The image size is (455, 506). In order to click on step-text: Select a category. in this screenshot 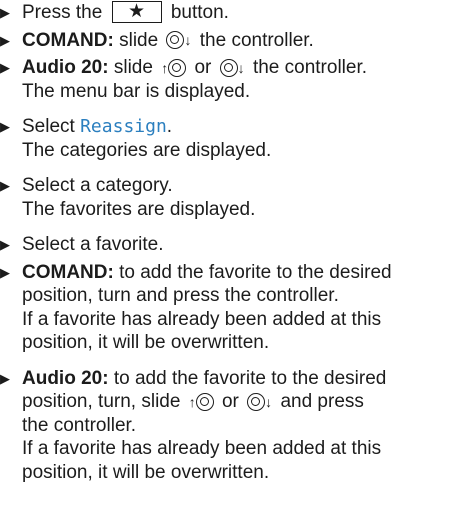, I will do `click(97, 185)`.